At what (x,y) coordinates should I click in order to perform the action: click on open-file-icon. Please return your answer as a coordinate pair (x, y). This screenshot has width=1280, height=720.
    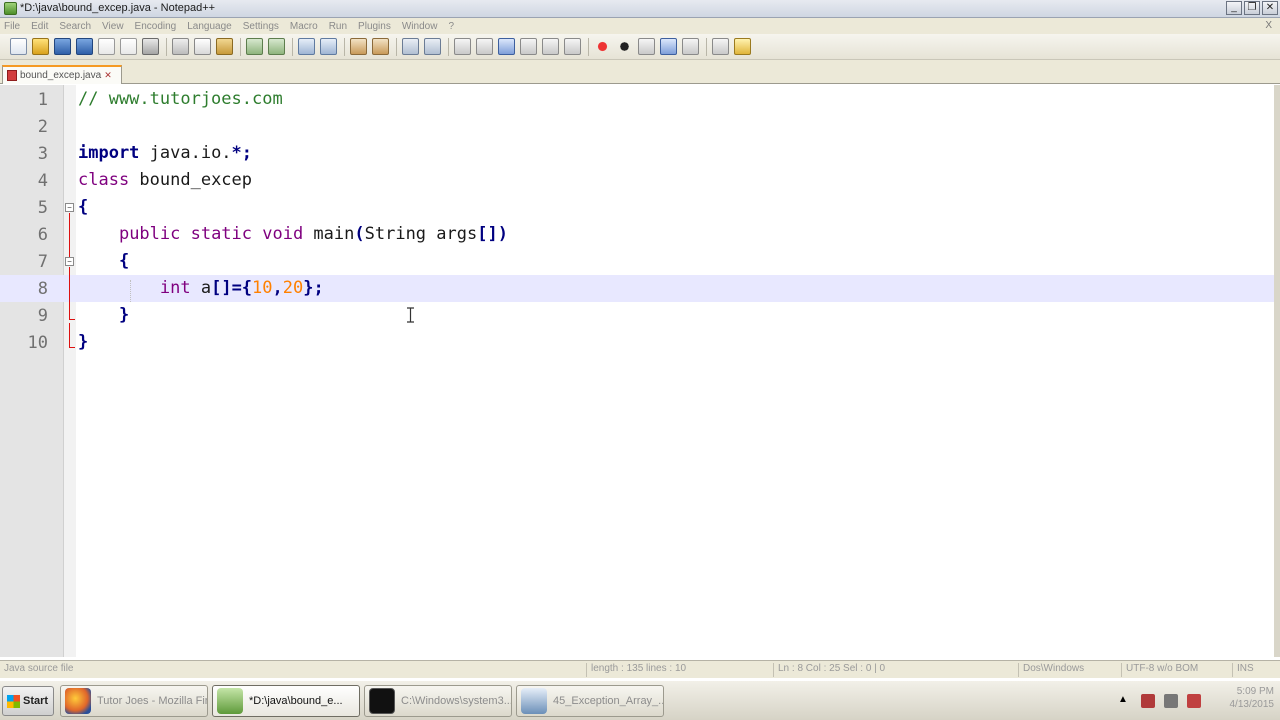
    Looking at the image, I should click on (40, 46).